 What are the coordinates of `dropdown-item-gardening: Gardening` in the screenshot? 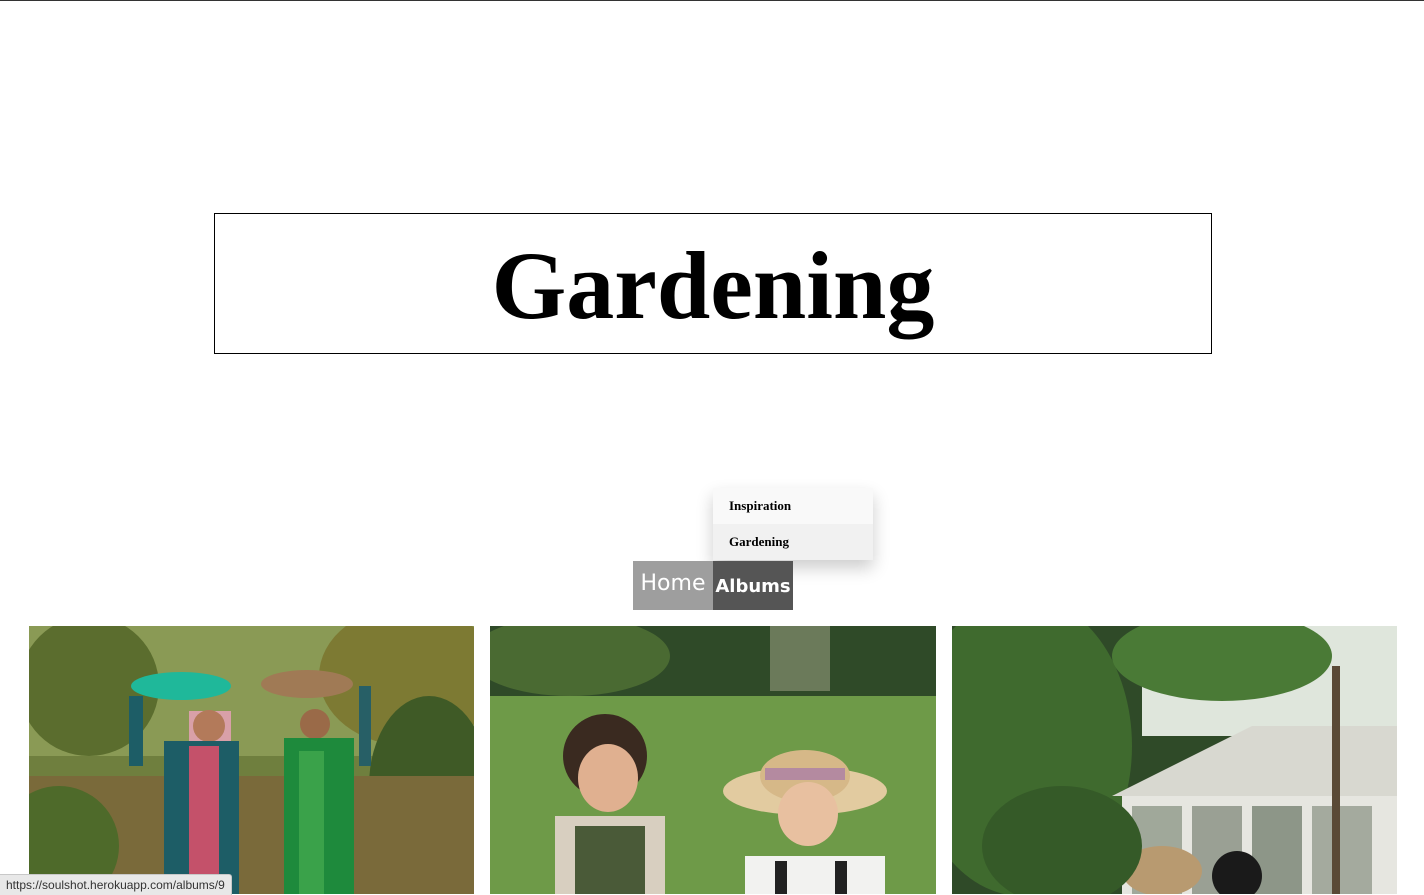 It's located at (793, 542).